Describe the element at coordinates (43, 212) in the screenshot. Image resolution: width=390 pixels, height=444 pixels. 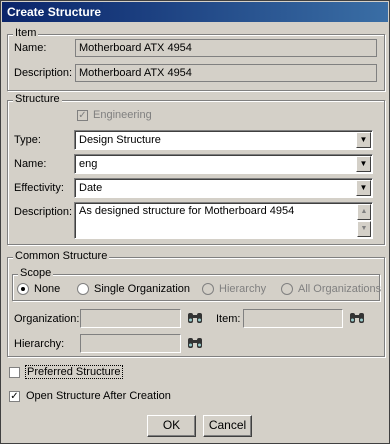
I see `structure-description-label: Description:` at that location.